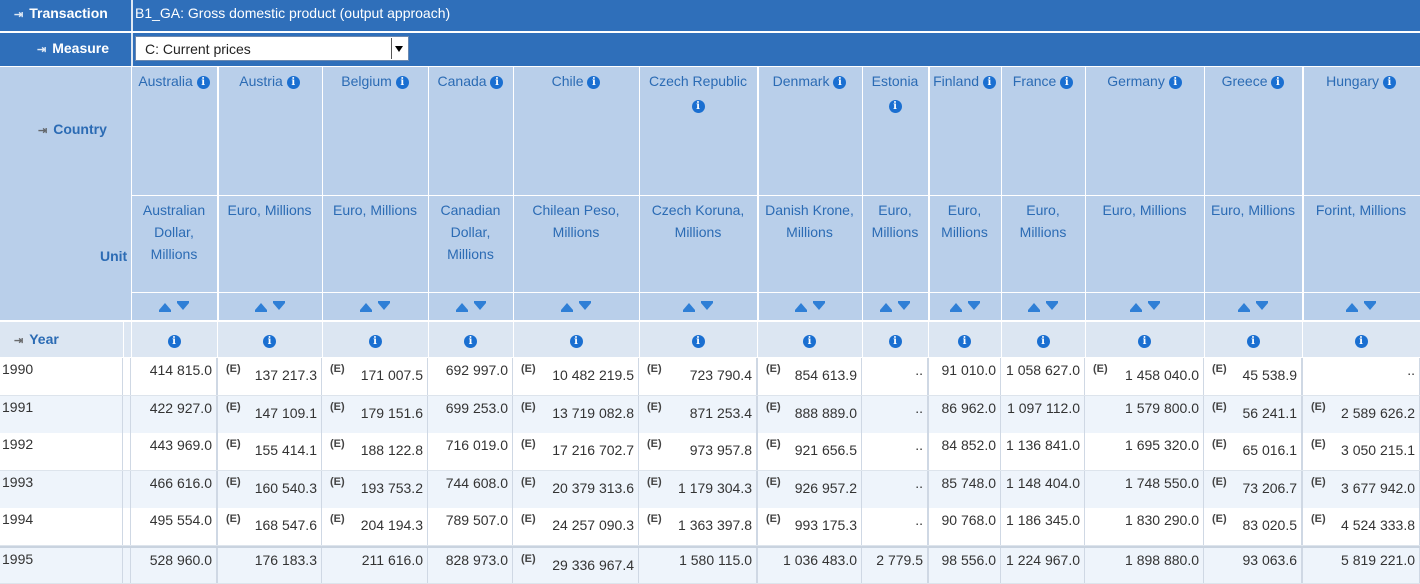 The height and width of the screenshot is (584, 1420). Describe the element at coordinates (375, 376) in the screenshot. I see `data-cell: (E) 171 007.5` at that location.